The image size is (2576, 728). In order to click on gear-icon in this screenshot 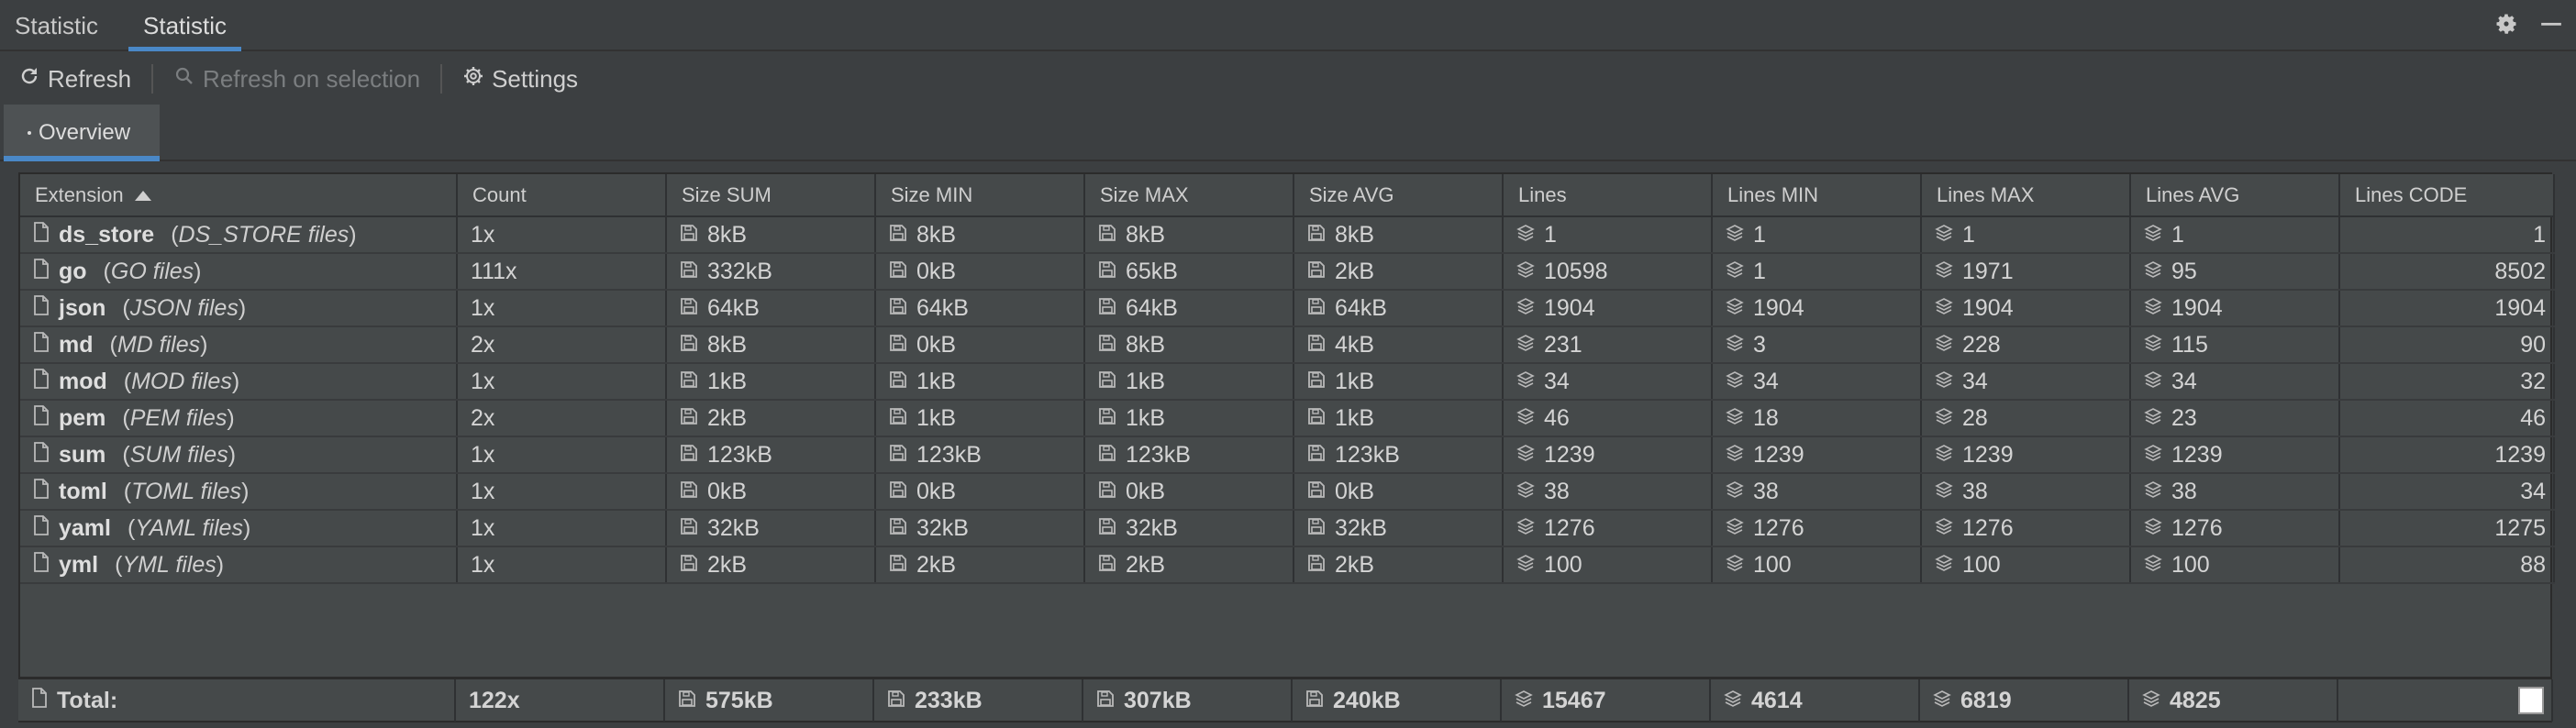, I will do `click(2506, 26)`.